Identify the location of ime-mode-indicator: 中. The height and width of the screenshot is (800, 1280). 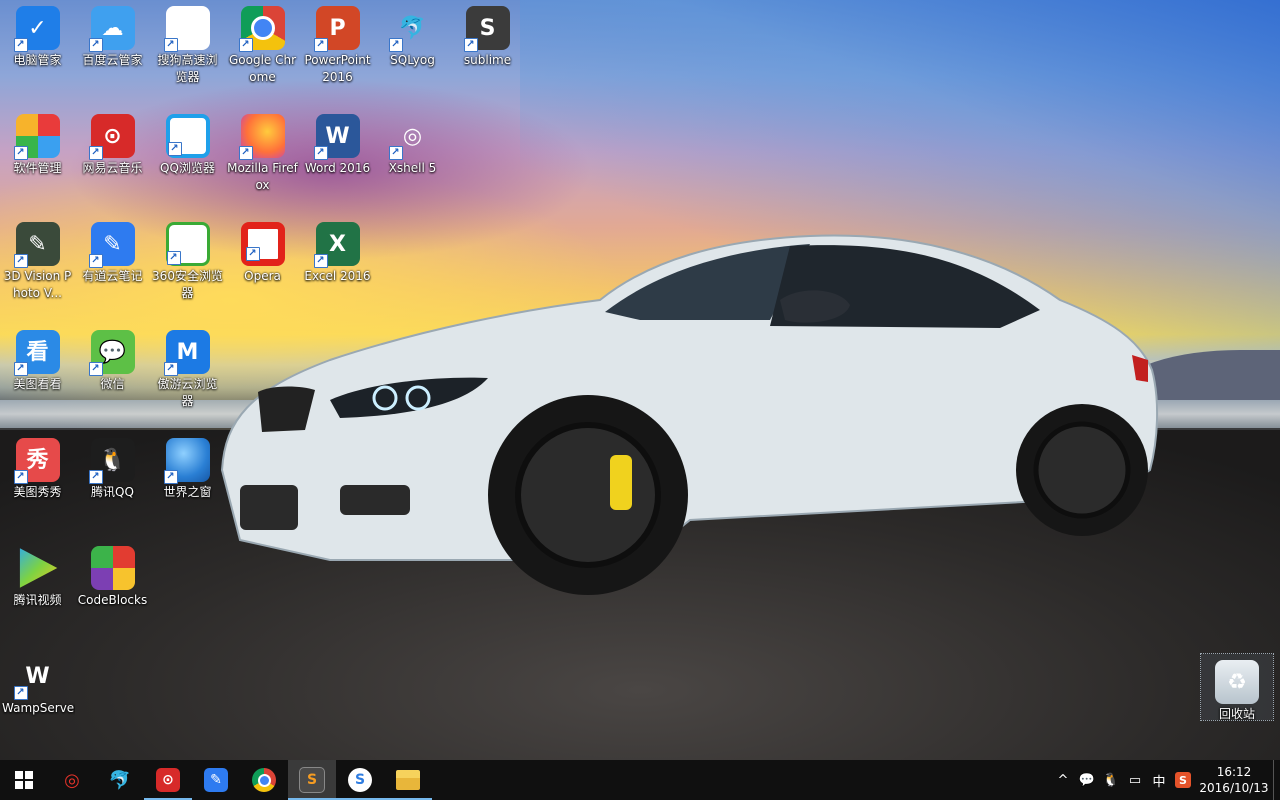
(1159, 780).